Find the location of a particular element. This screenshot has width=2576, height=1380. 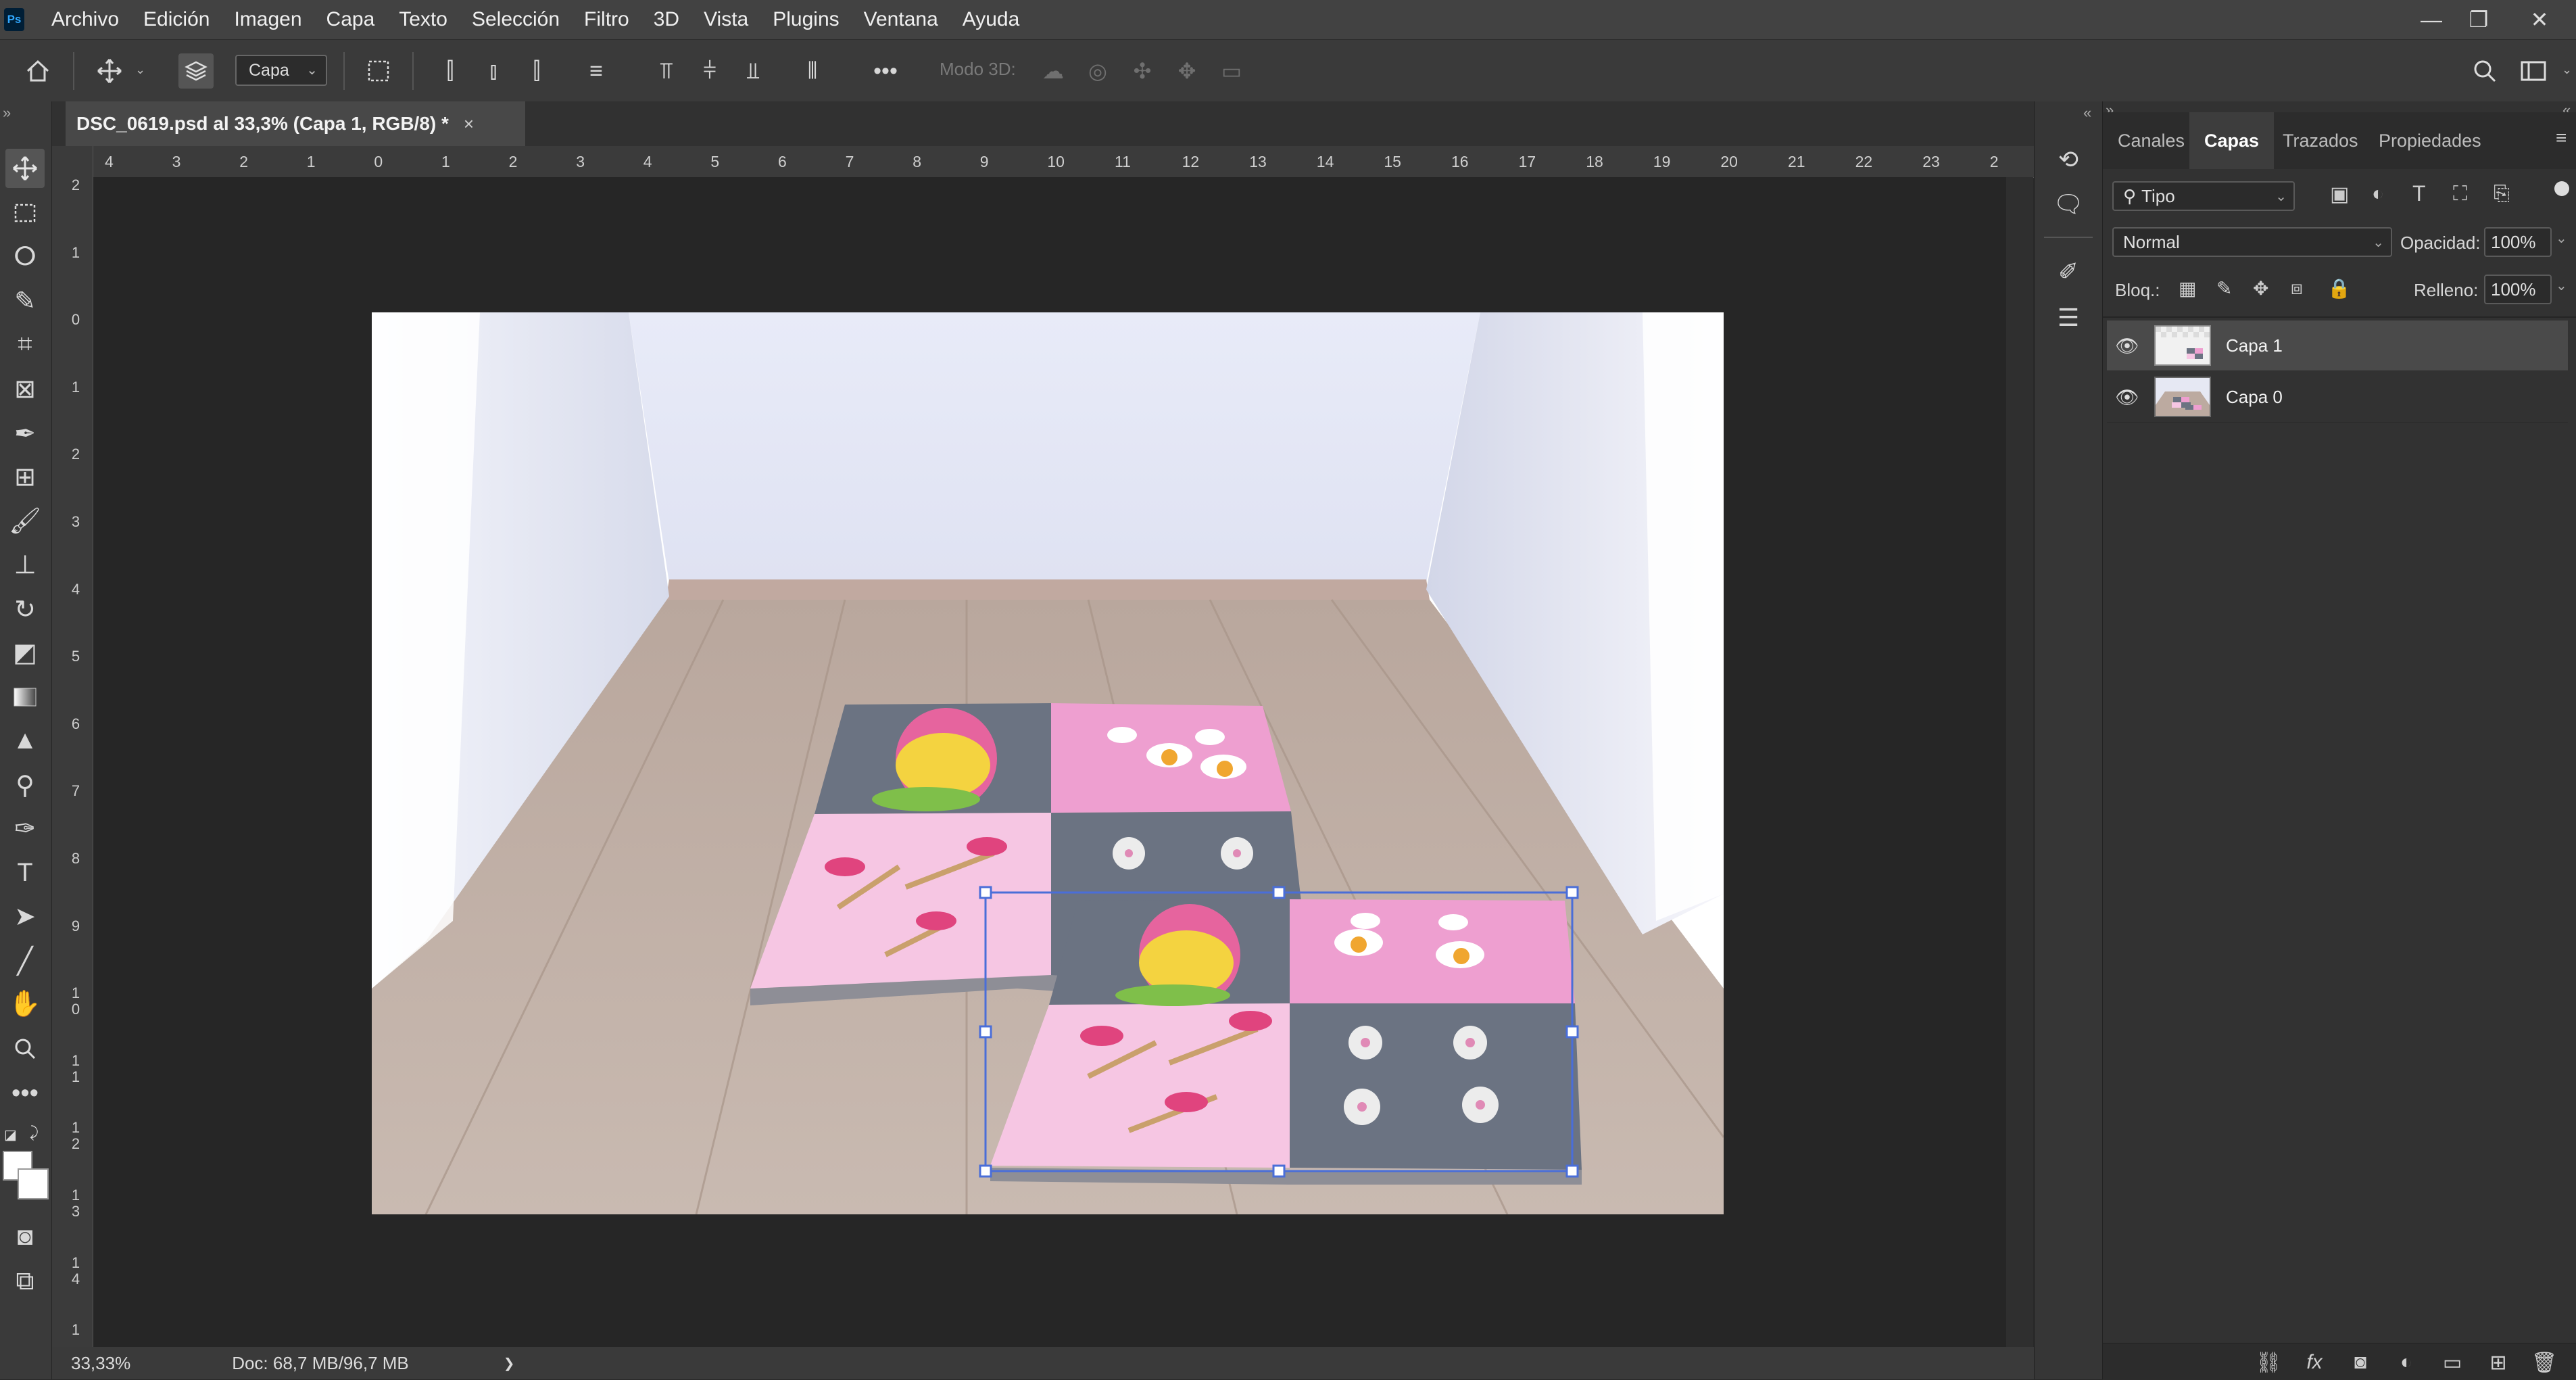

menu-vista: Vista is located at coordinates (725, 19).